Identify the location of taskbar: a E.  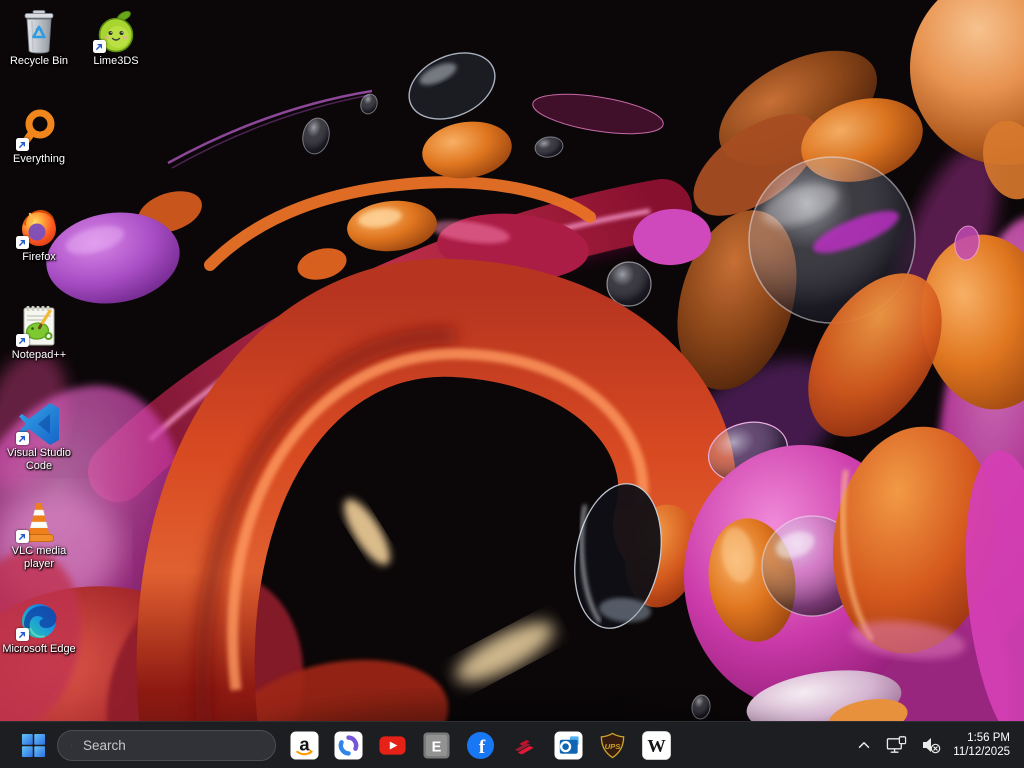
(512, 744).